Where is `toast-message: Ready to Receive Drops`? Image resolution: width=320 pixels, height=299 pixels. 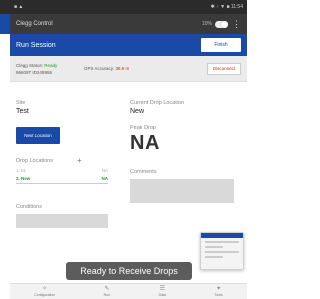 toast-message: Ready to Receive Drops is located at coordinates (129, 271).